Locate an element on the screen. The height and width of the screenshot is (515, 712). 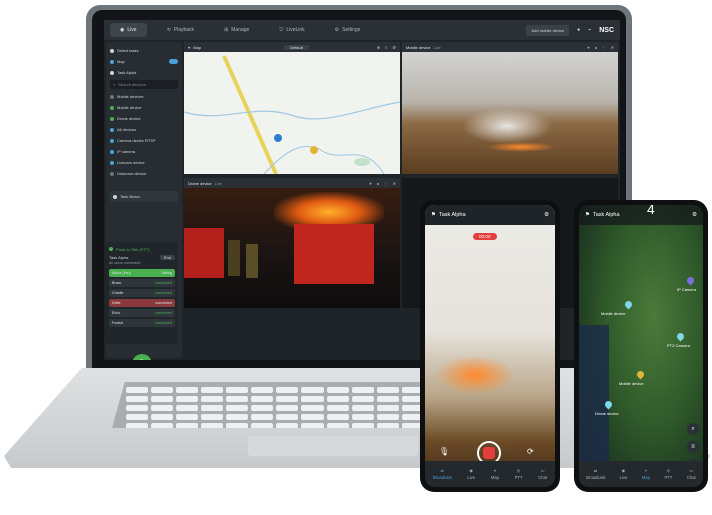
pane-subtitle: Live is located at coordinates (218, 183).